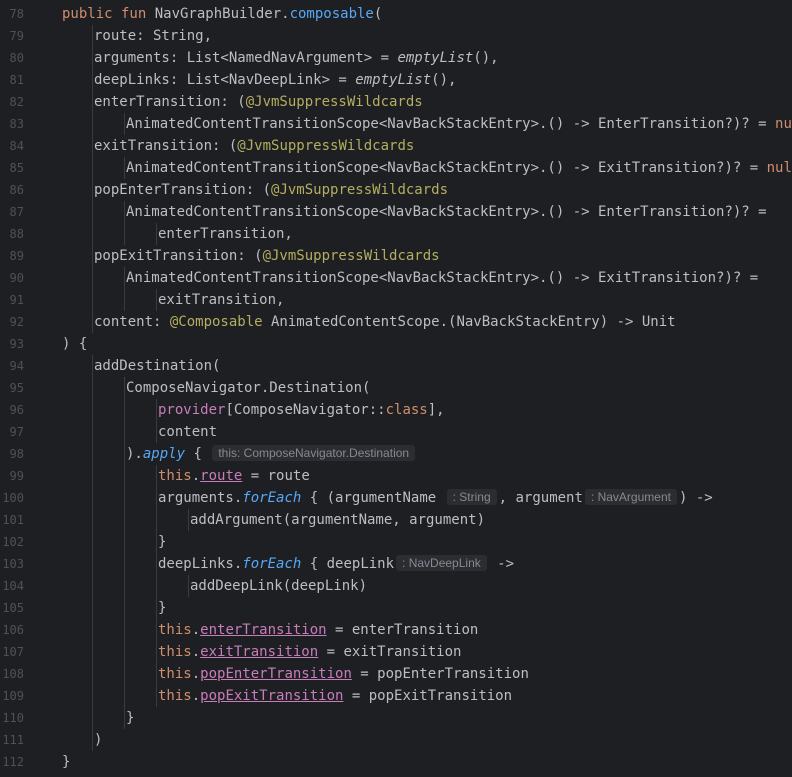 This screenshot has height=777, width=792. Describe the element at coordinates (444, 80) in the screenshot. I see `code-token: (),` at that location.